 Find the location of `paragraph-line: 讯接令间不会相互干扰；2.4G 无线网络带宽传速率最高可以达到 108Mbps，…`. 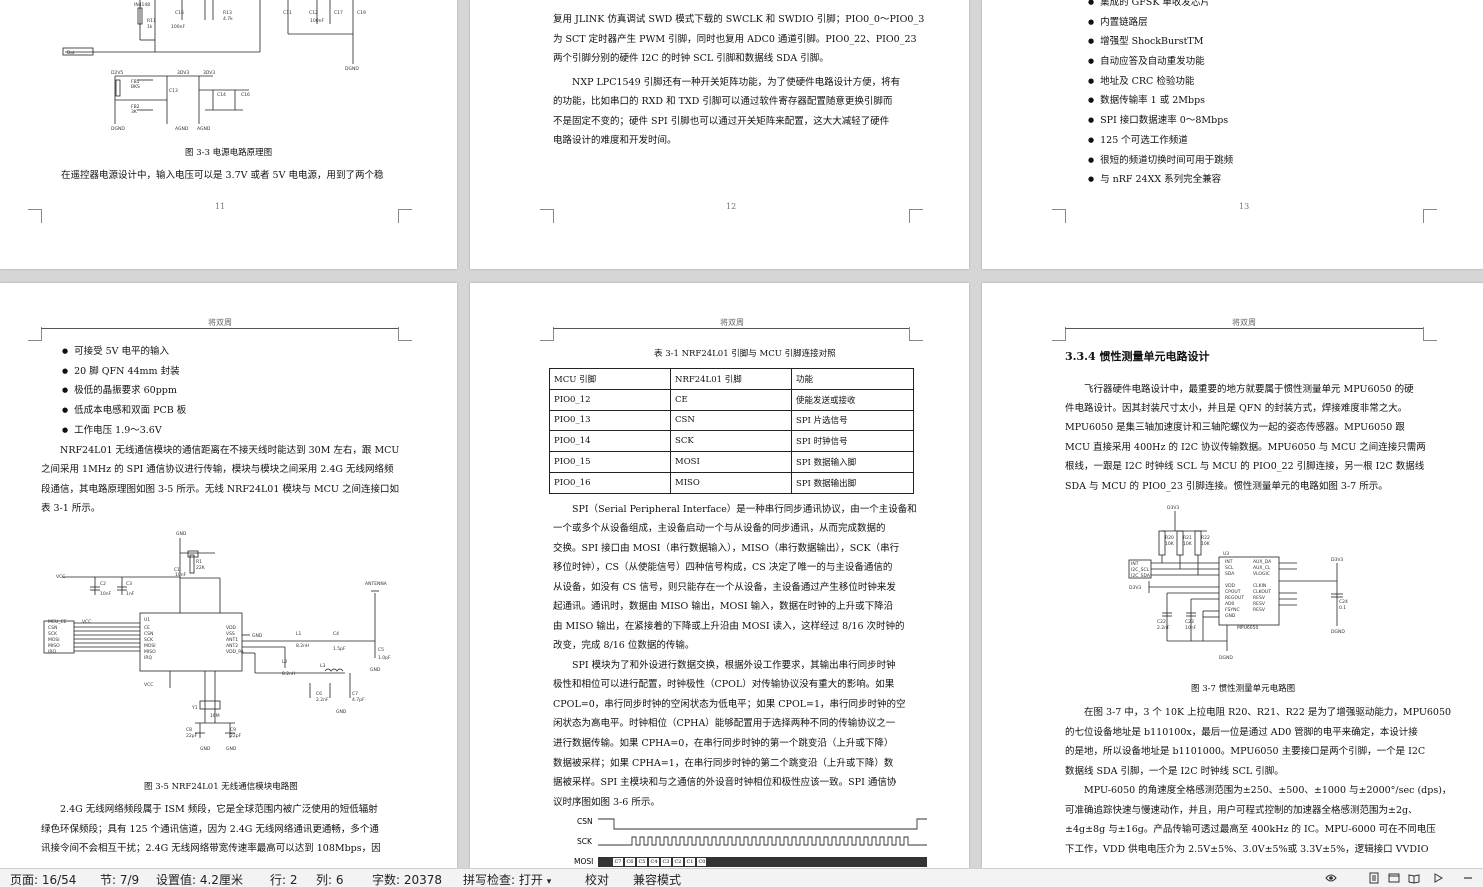

paragraph-line: 讯接令间不会相互干扰；2.4G 无线网络带宽传速率最高可以达到 108Mbps，… is located at coordinates (211, 848).